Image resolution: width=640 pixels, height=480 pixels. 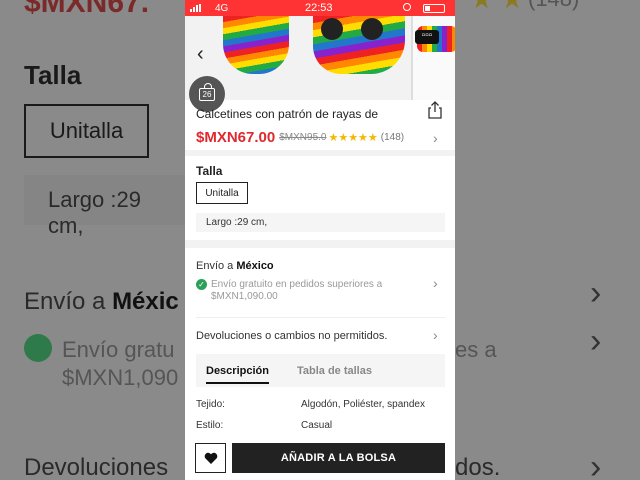 What do you see at coordinates (38, 348) in the screenshot?
I see `bg-check-icon` at bounding box center [38, 348].